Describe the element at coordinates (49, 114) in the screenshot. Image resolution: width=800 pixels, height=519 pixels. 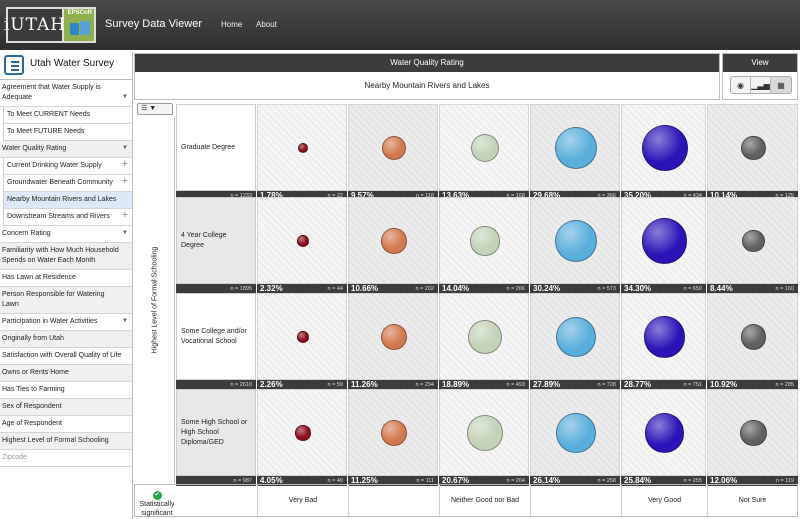
I see `sidebar-item-label: To Meet CURRENT Needs` at that location.